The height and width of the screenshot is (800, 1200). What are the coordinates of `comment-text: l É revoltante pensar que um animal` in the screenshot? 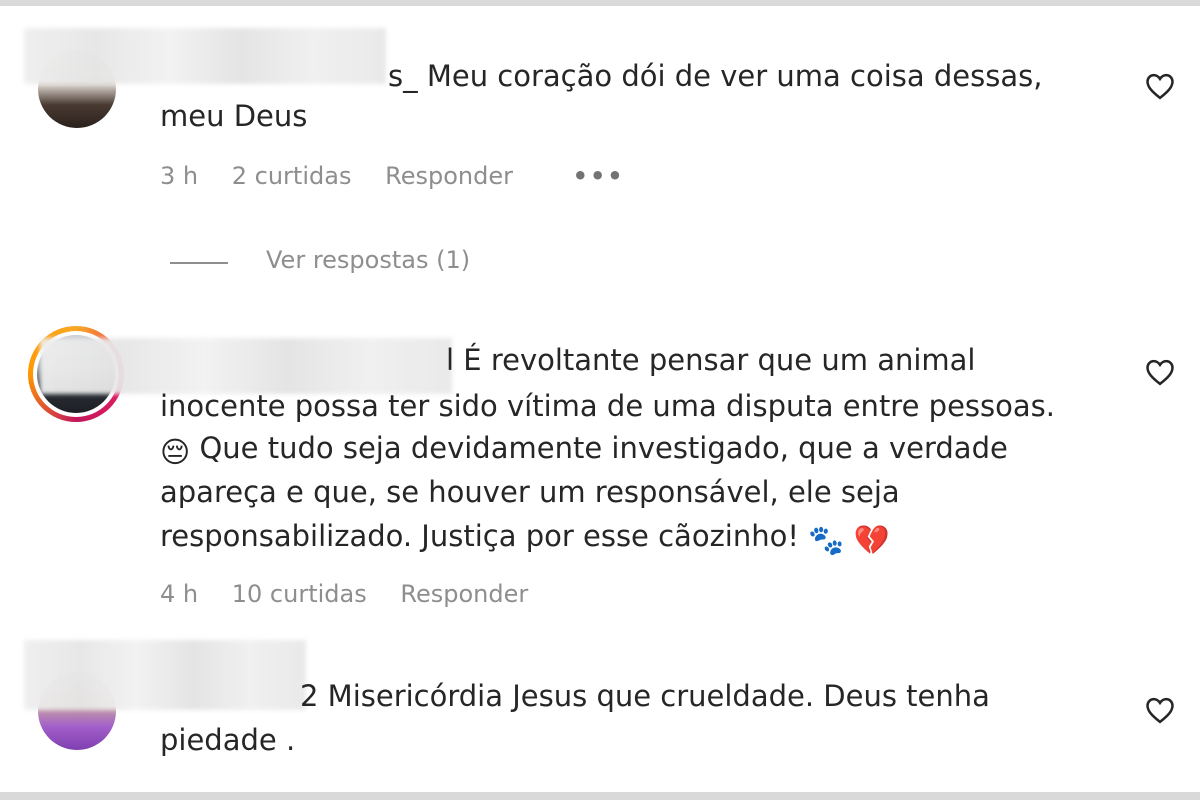 It's located at (711, 360).